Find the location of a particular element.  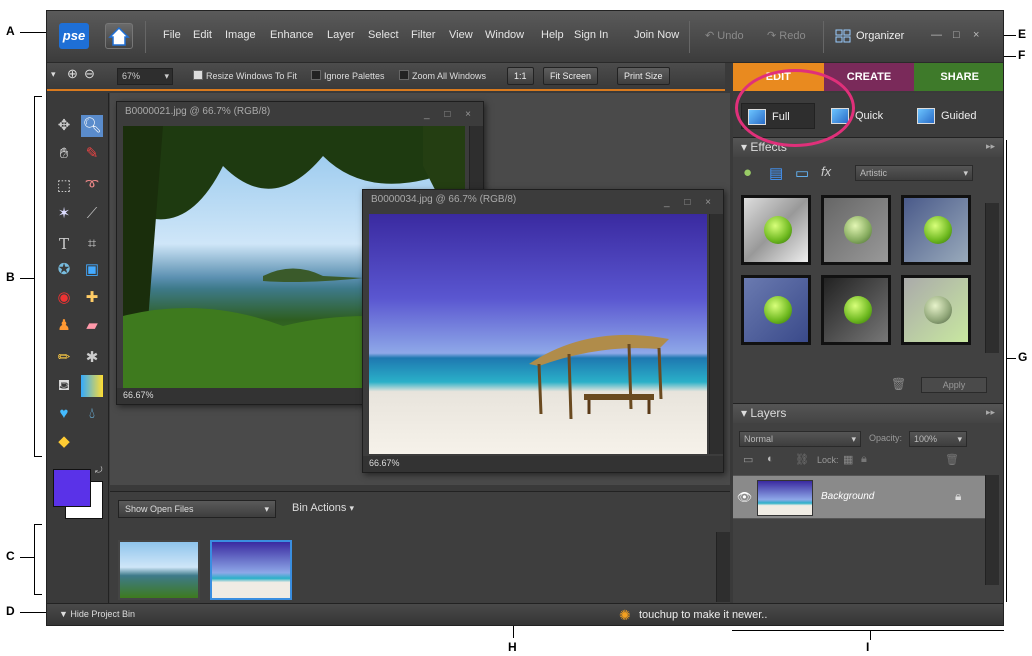

layer-styles-icon: ▤ is located at coordinates (776, 173).